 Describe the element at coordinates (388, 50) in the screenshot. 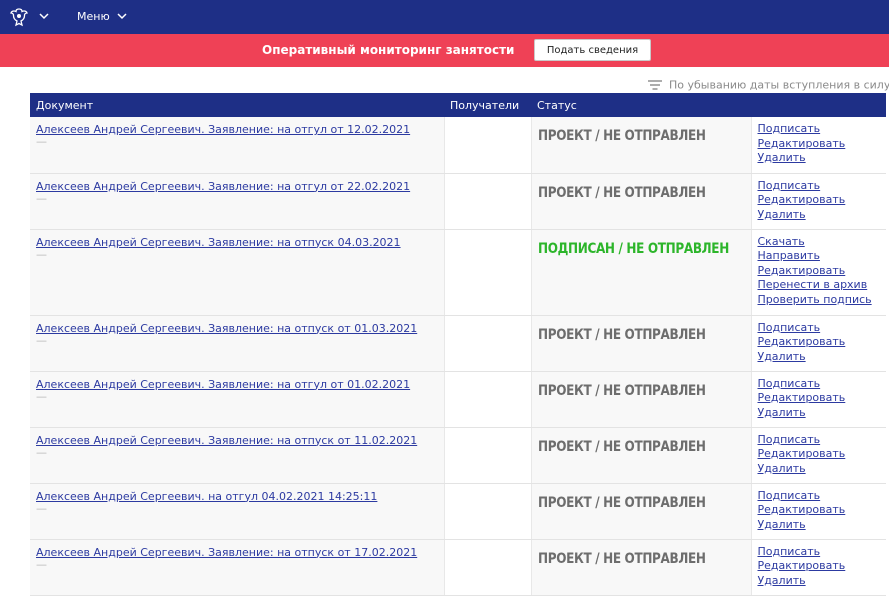

I see `banner-title: Оперативный мониторинг занятости` at that location.